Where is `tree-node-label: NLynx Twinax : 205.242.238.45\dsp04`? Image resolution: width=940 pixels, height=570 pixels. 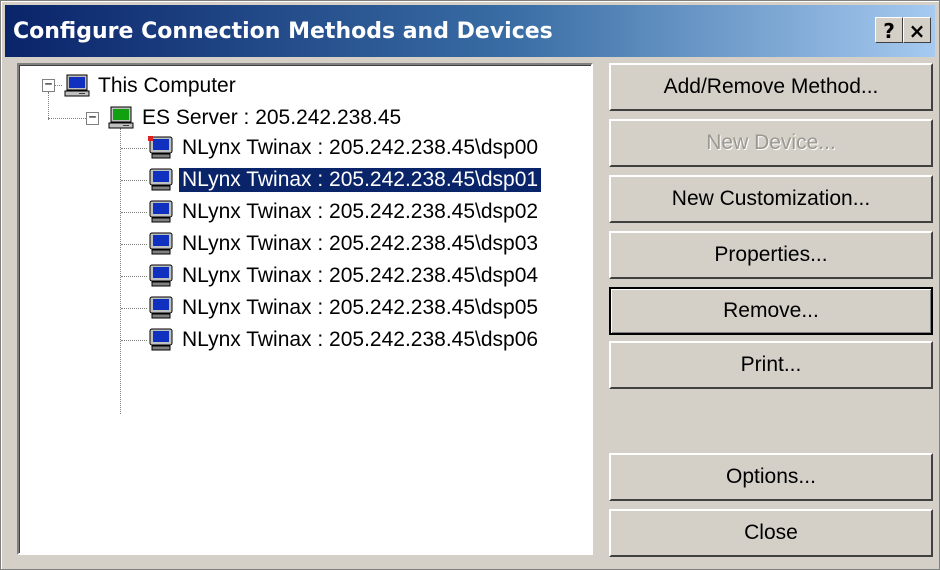 tree-node-label: NLynx Twinax : 205.242.238.45\dsp04 is located at coordinates (360, 275).